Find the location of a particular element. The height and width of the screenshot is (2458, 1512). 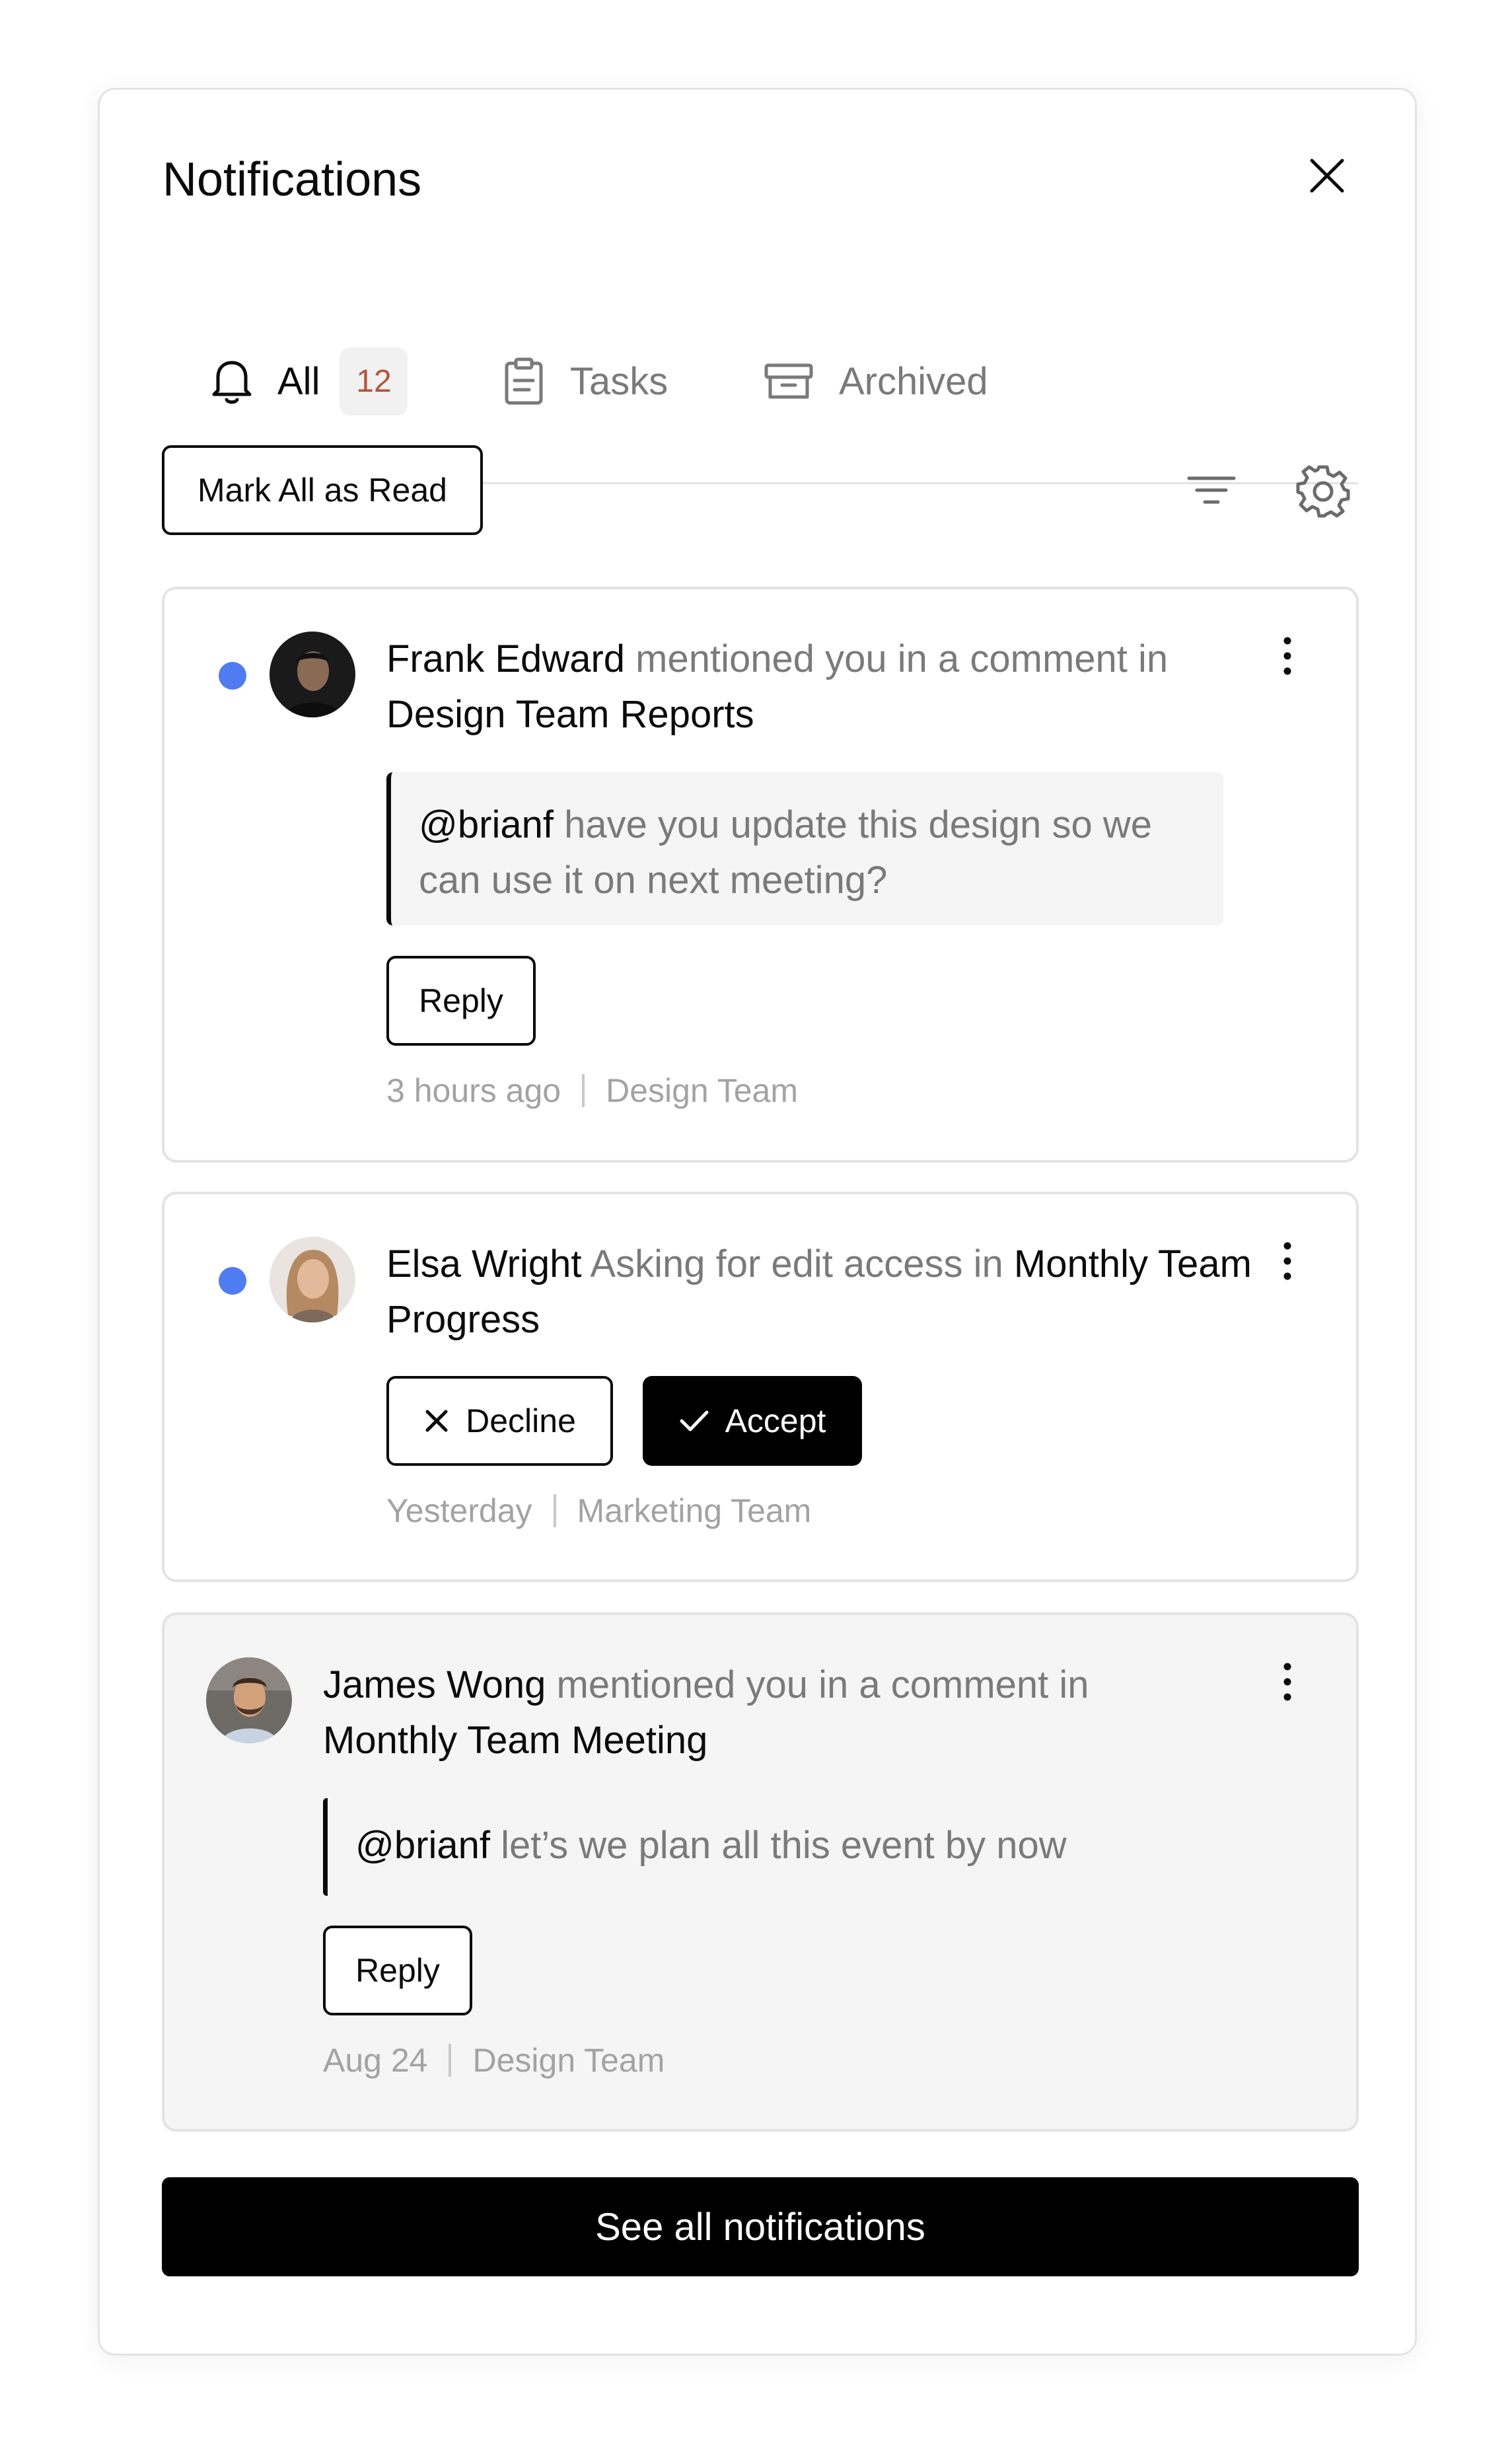

unread-count-badge: 12 is located at coordinates (374, 381).